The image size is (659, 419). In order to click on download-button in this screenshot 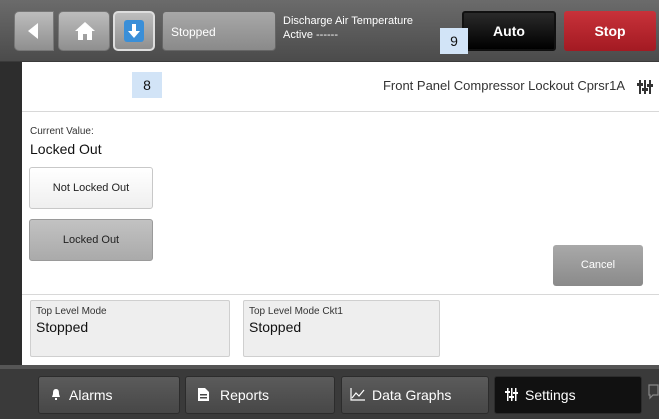, I will do `click(134, 31)`.